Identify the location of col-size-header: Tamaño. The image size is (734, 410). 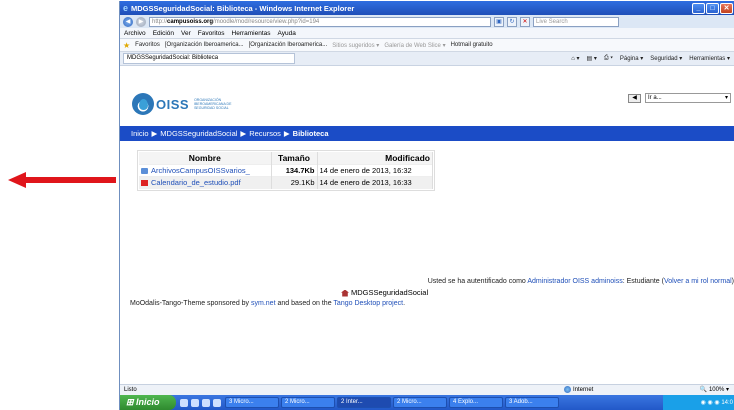
(294, 158).